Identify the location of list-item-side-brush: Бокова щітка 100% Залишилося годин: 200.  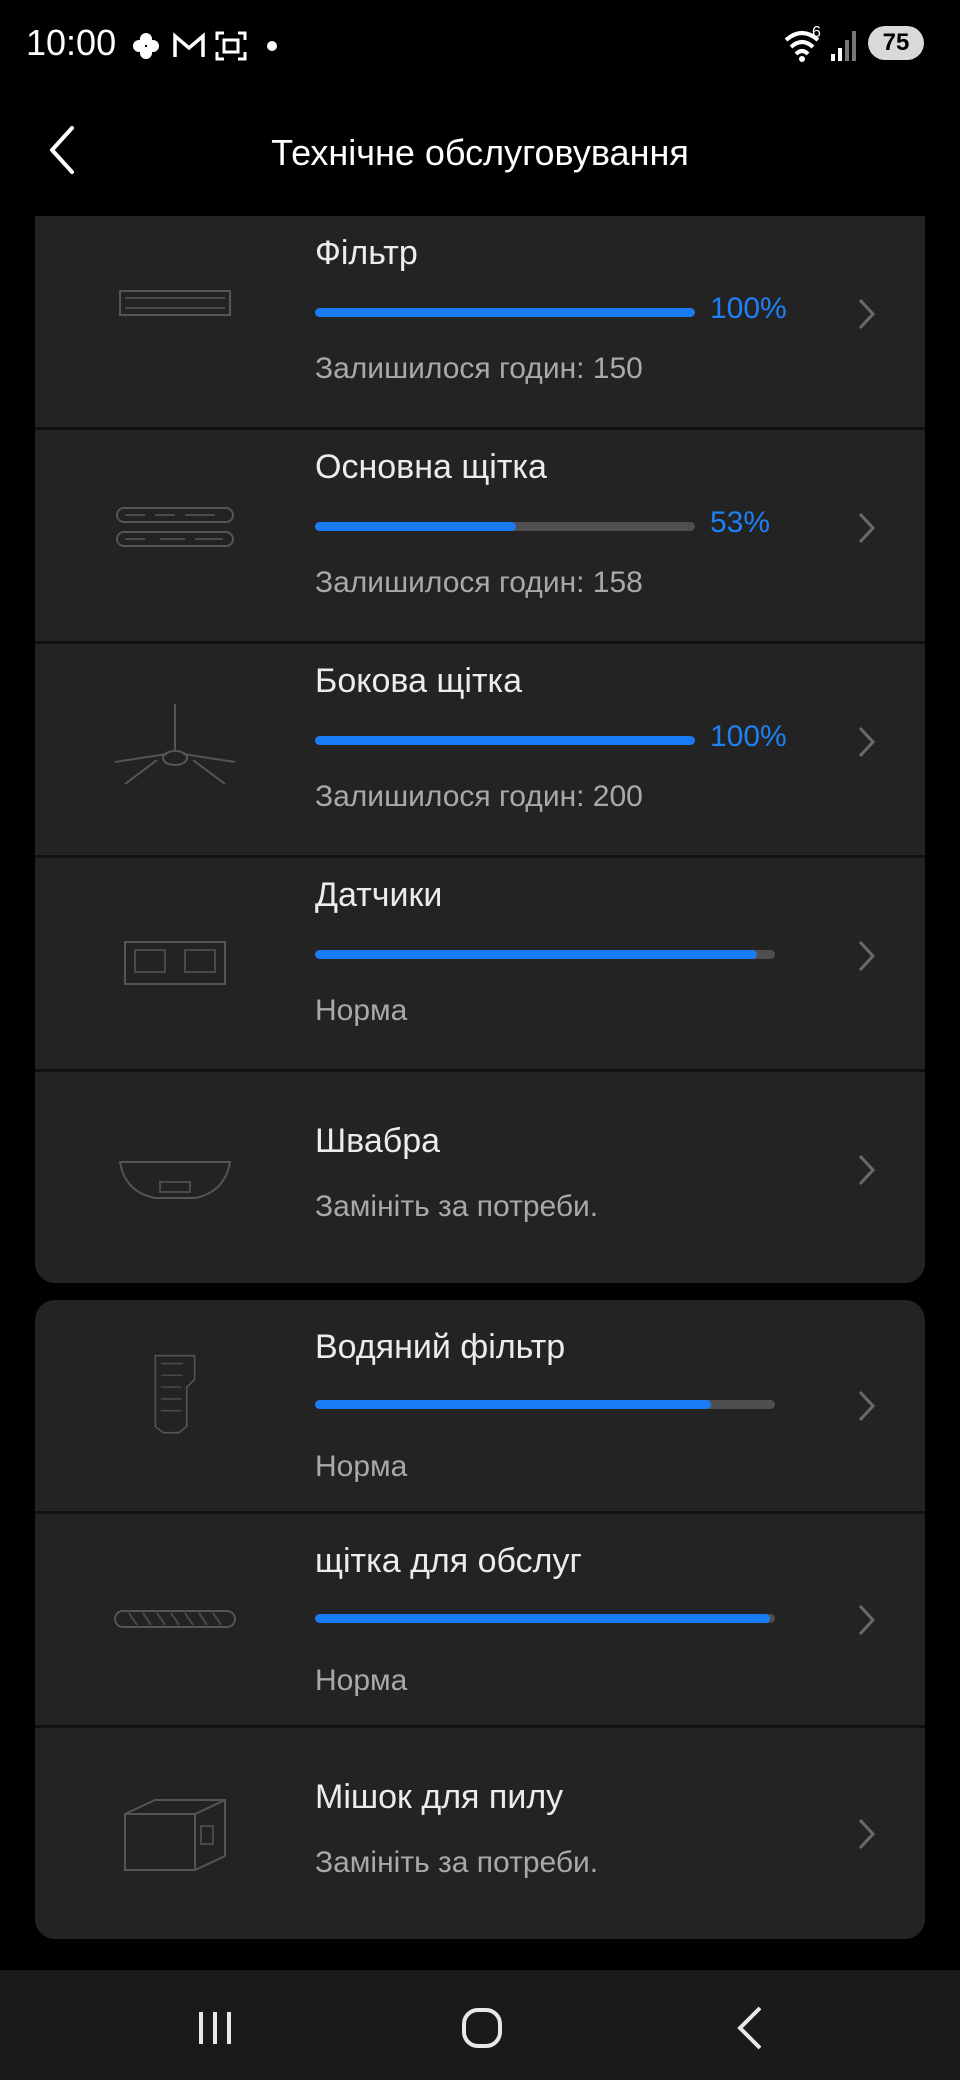
(480, 751).